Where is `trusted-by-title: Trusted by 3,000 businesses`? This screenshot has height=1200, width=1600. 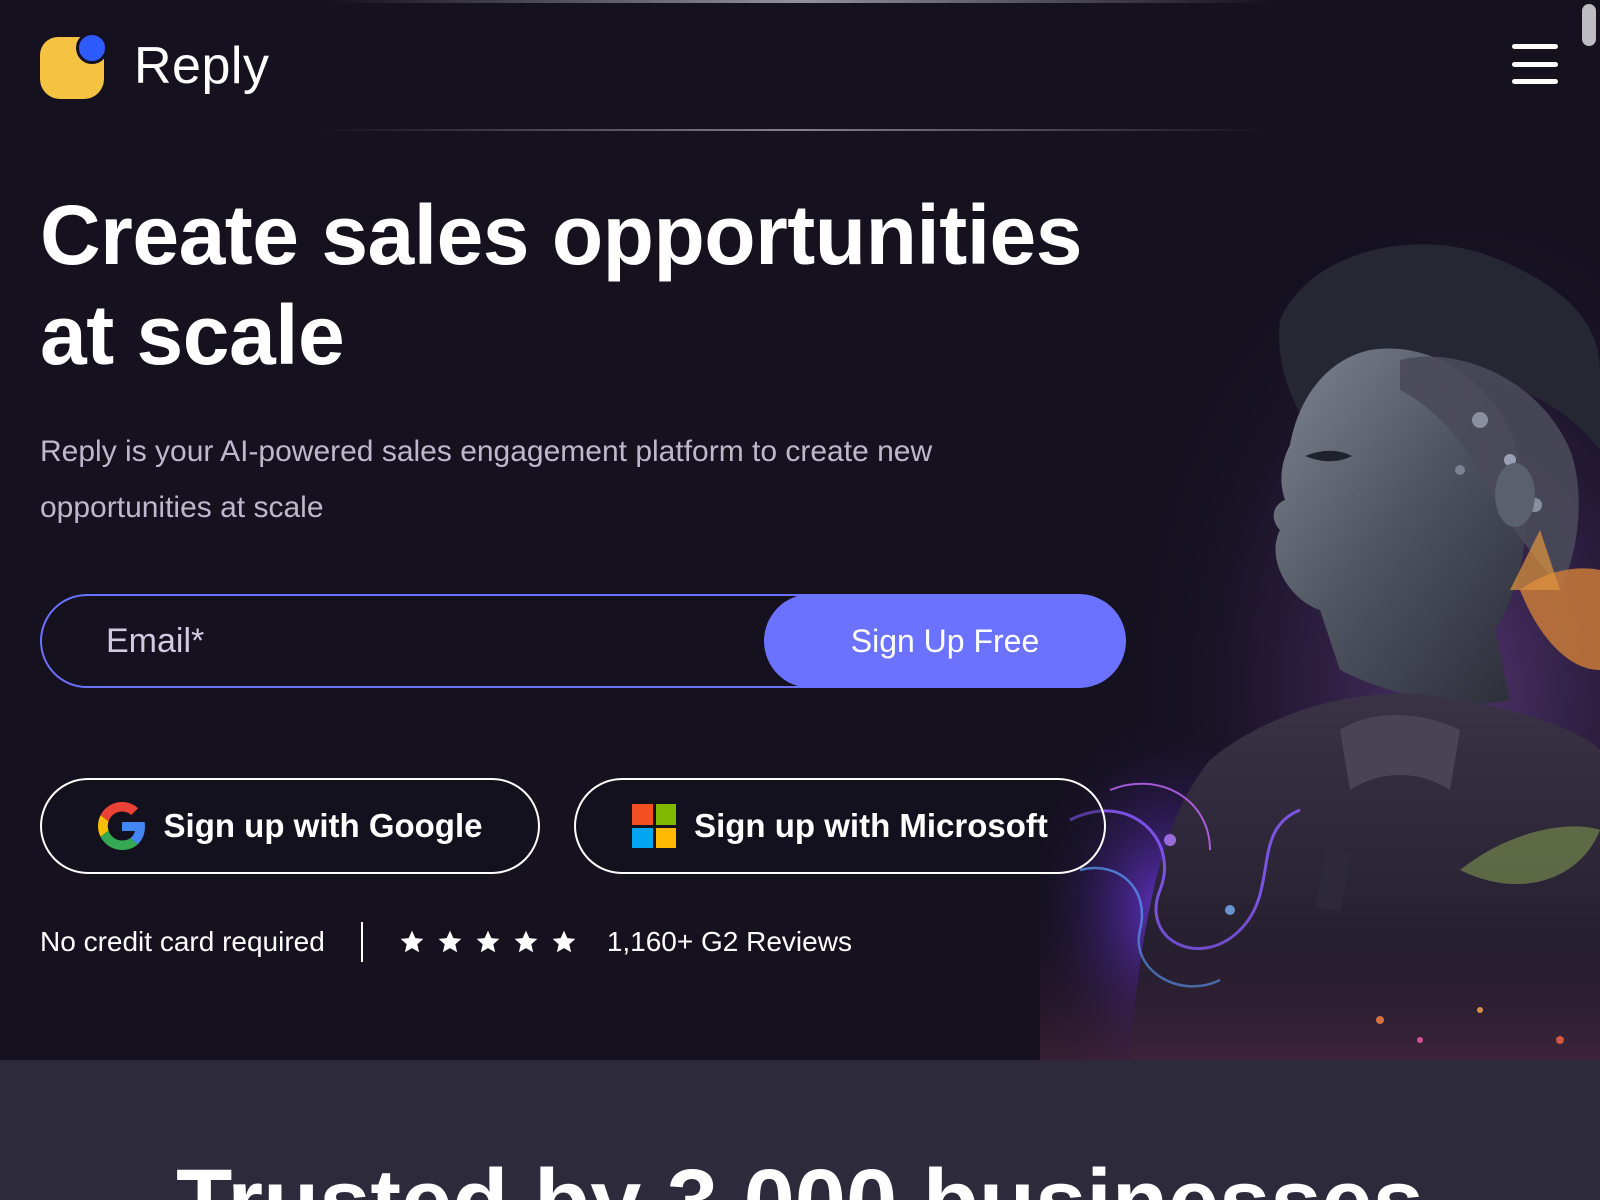
trusted-by-title: Trusted by 3,000 businesses is located at coordinates (800, 1176).